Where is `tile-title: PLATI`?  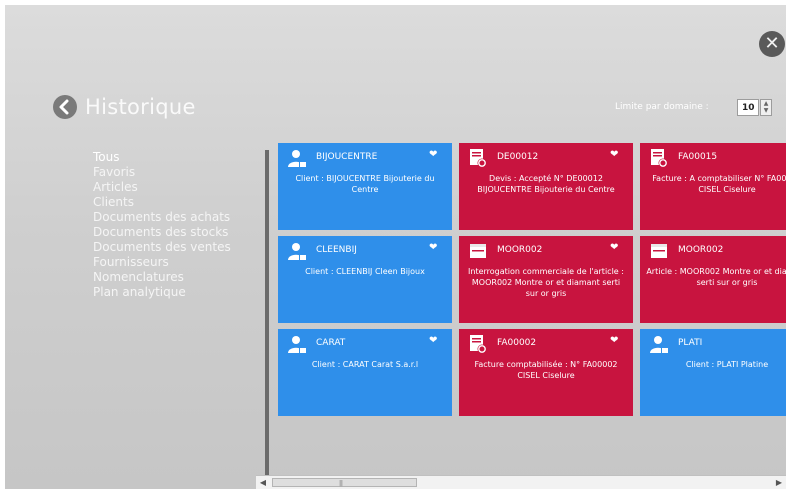 tile-title: PLATI is located at coordinates (690, 343).